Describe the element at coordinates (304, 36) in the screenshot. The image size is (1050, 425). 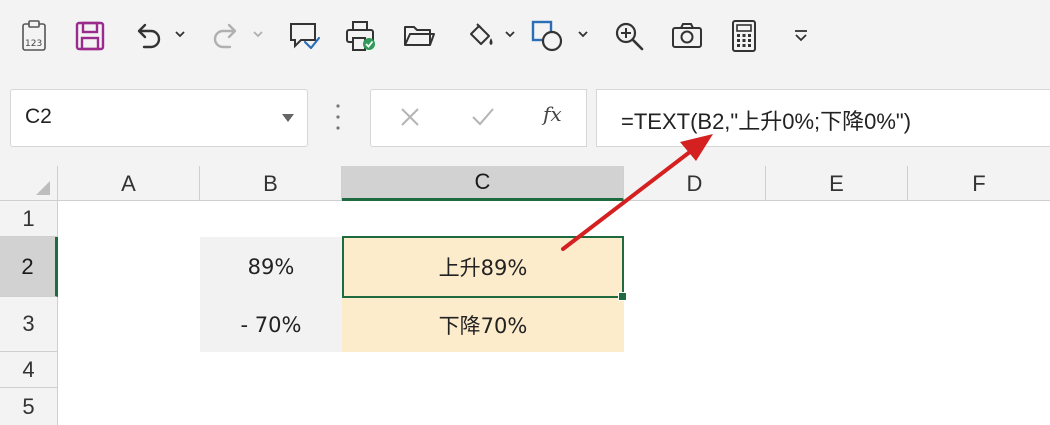
I see `comment-icon` at that location.